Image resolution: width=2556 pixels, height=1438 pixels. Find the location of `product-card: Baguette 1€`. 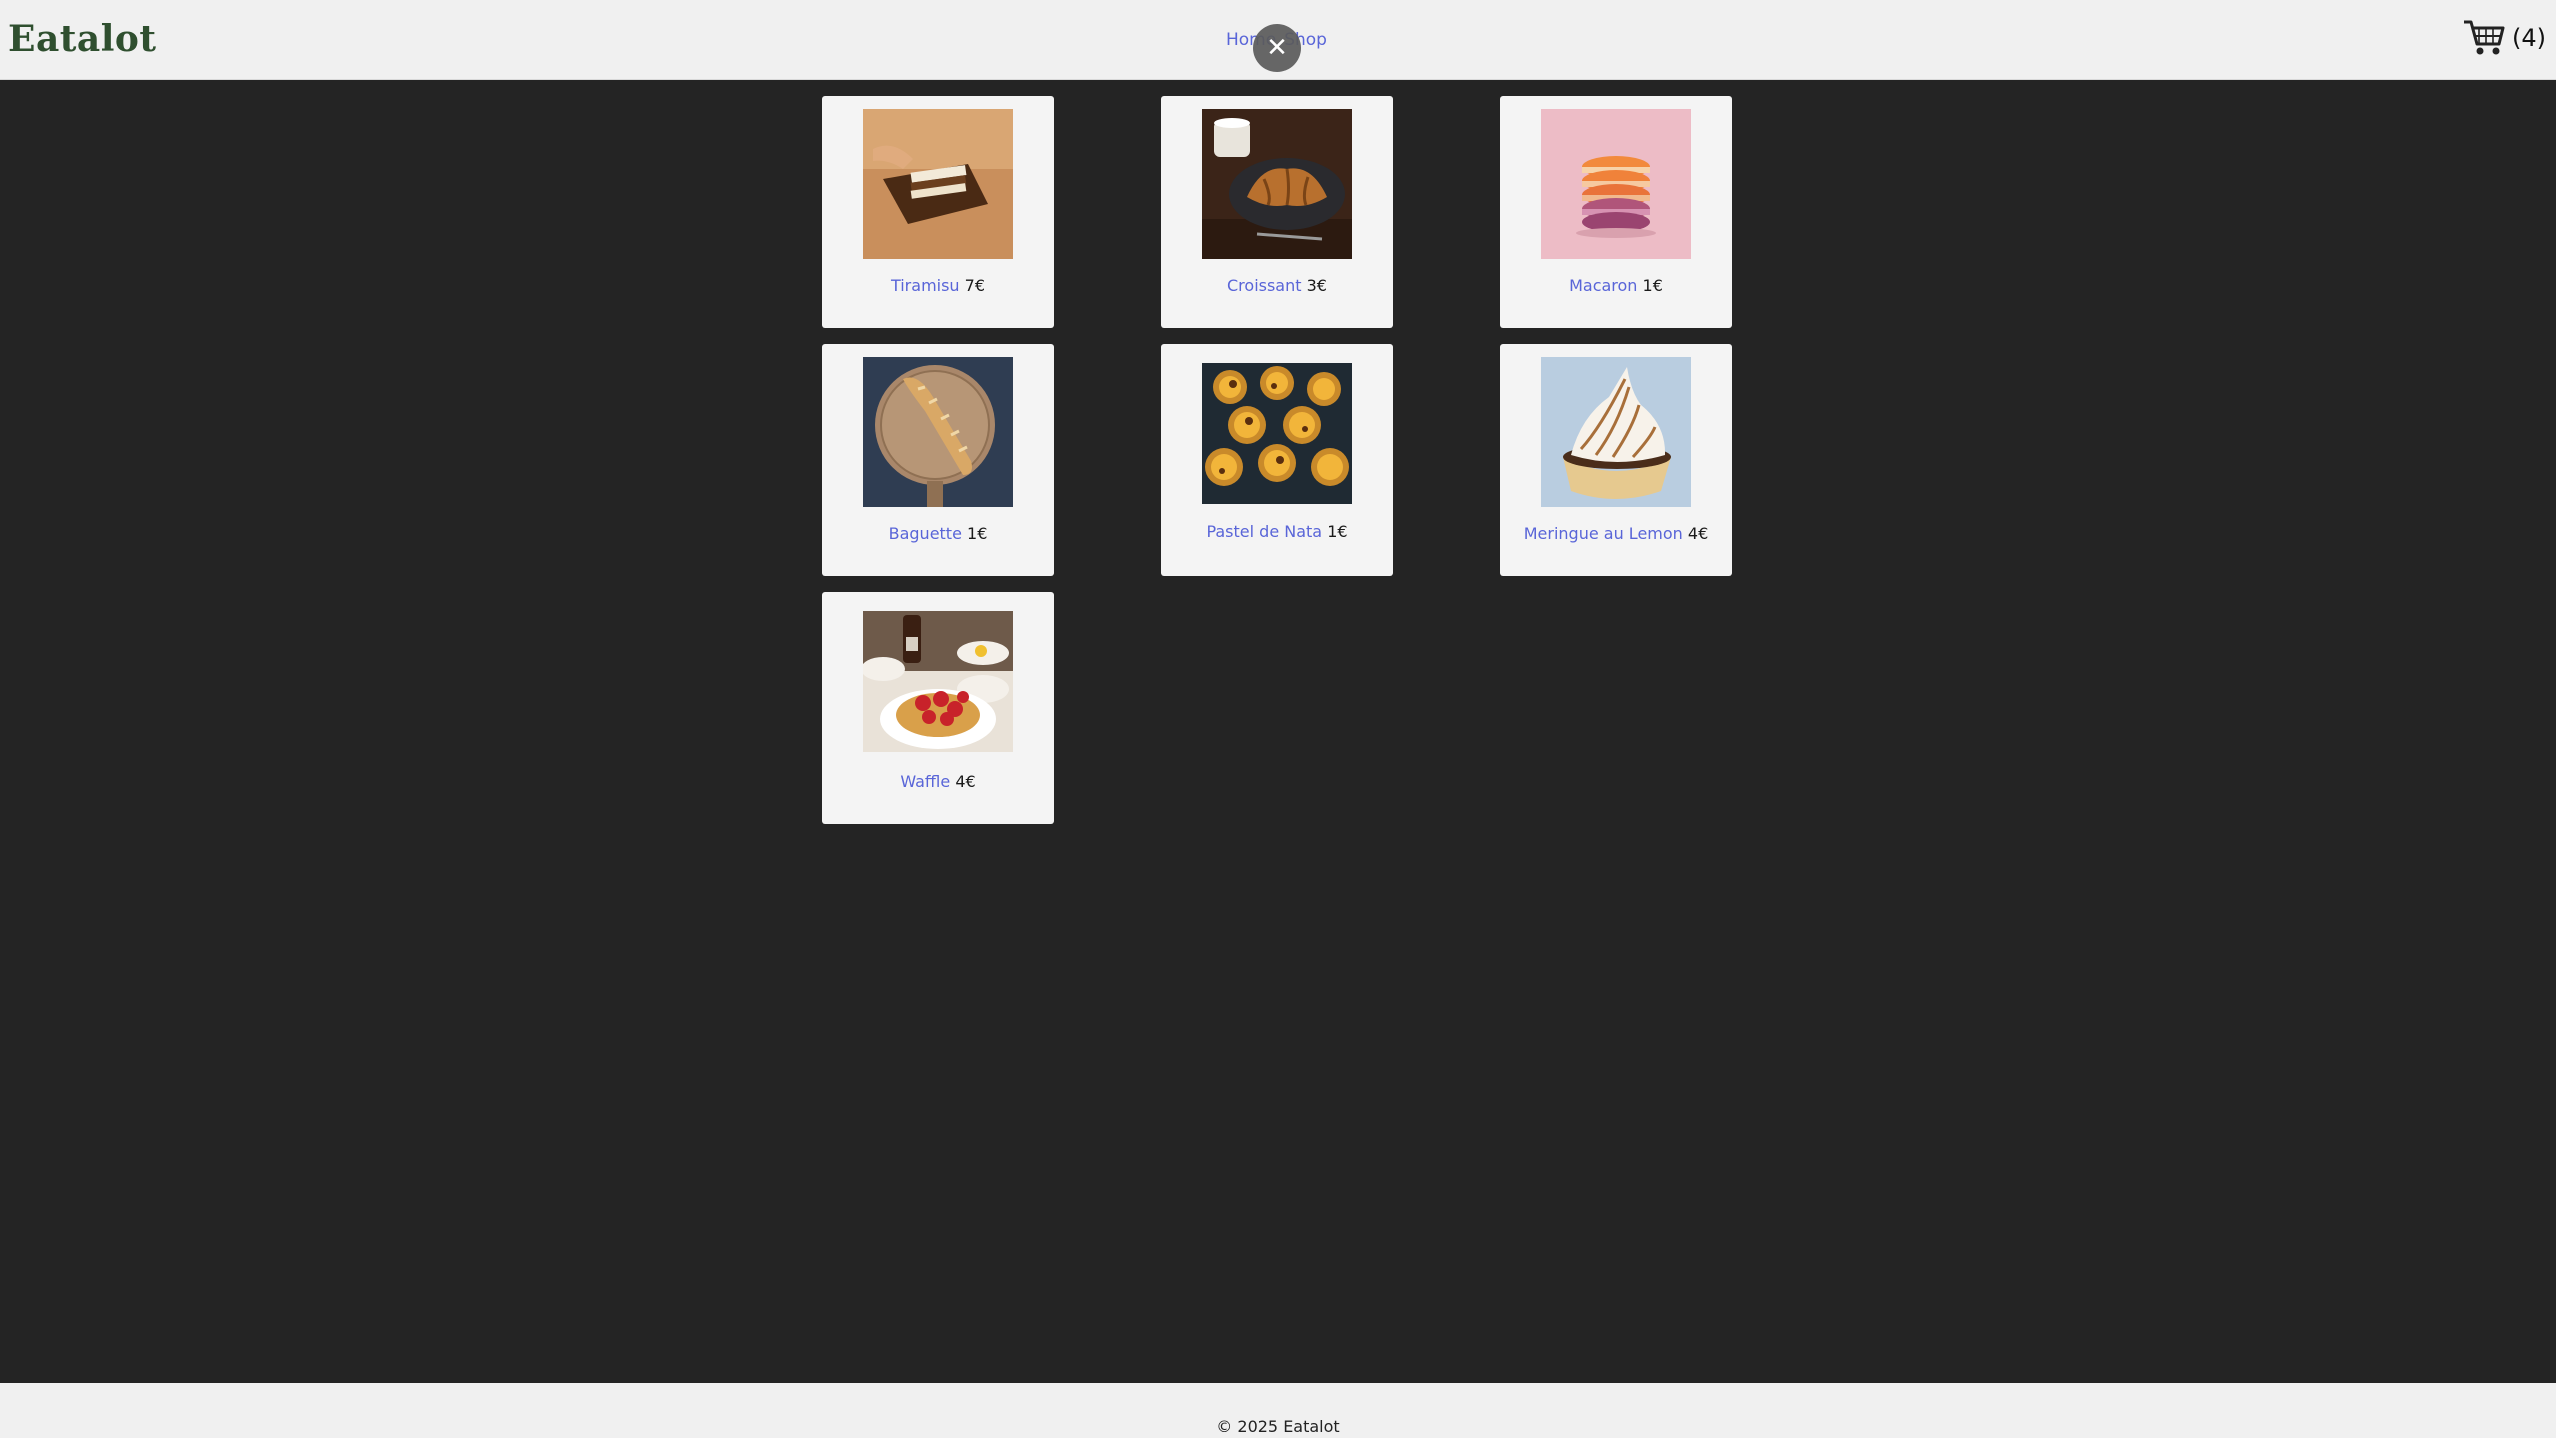

product-card: Baguette 1€ is located at coordinates (938, 460).